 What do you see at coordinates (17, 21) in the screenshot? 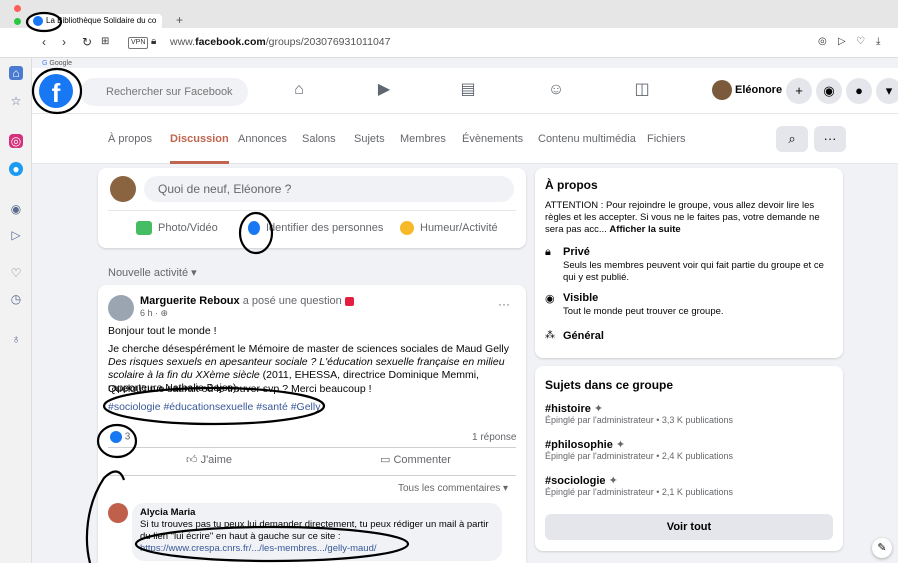
I see `maximize-window-dot` at bounding box center [17, 21].